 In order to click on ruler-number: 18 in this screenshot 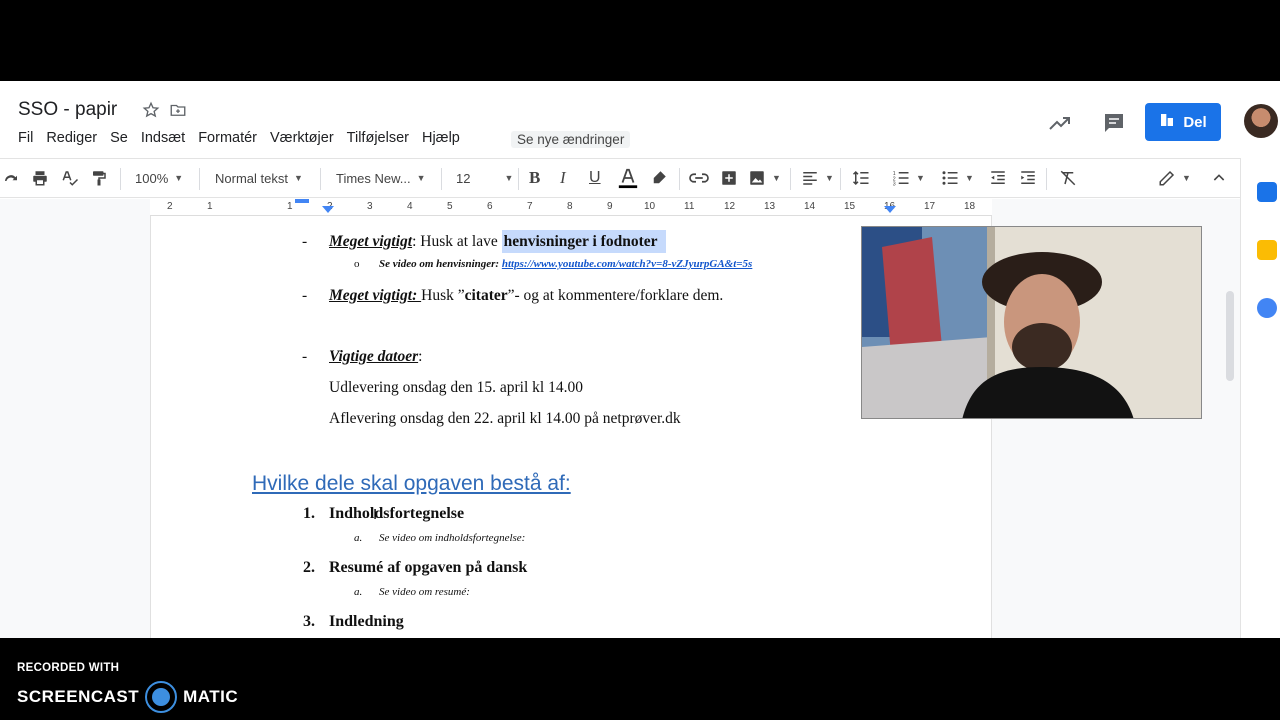, I will do `click(970, 206)`.